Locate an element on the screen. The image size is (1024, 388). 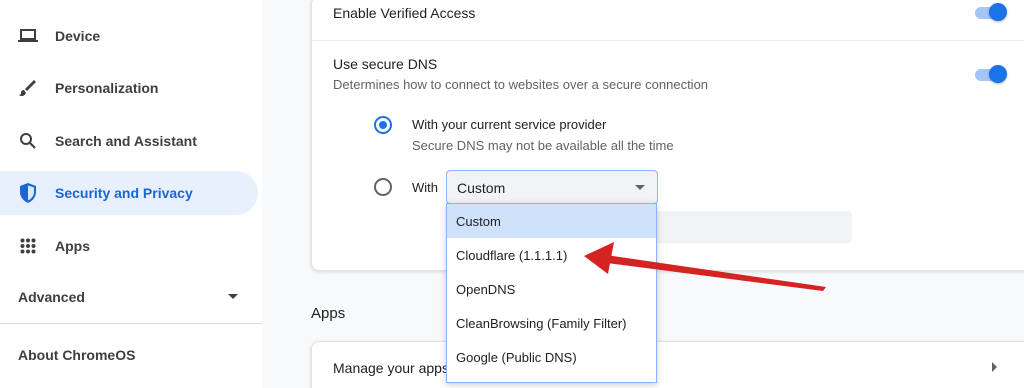
verified-access-toggle is located at coordinates (990, 12).